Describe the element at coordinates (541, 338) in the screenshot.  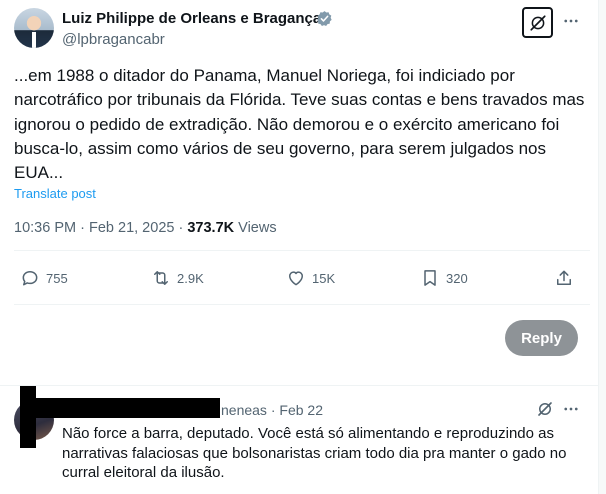
I see `reply-submit-button: Reply` at that location.